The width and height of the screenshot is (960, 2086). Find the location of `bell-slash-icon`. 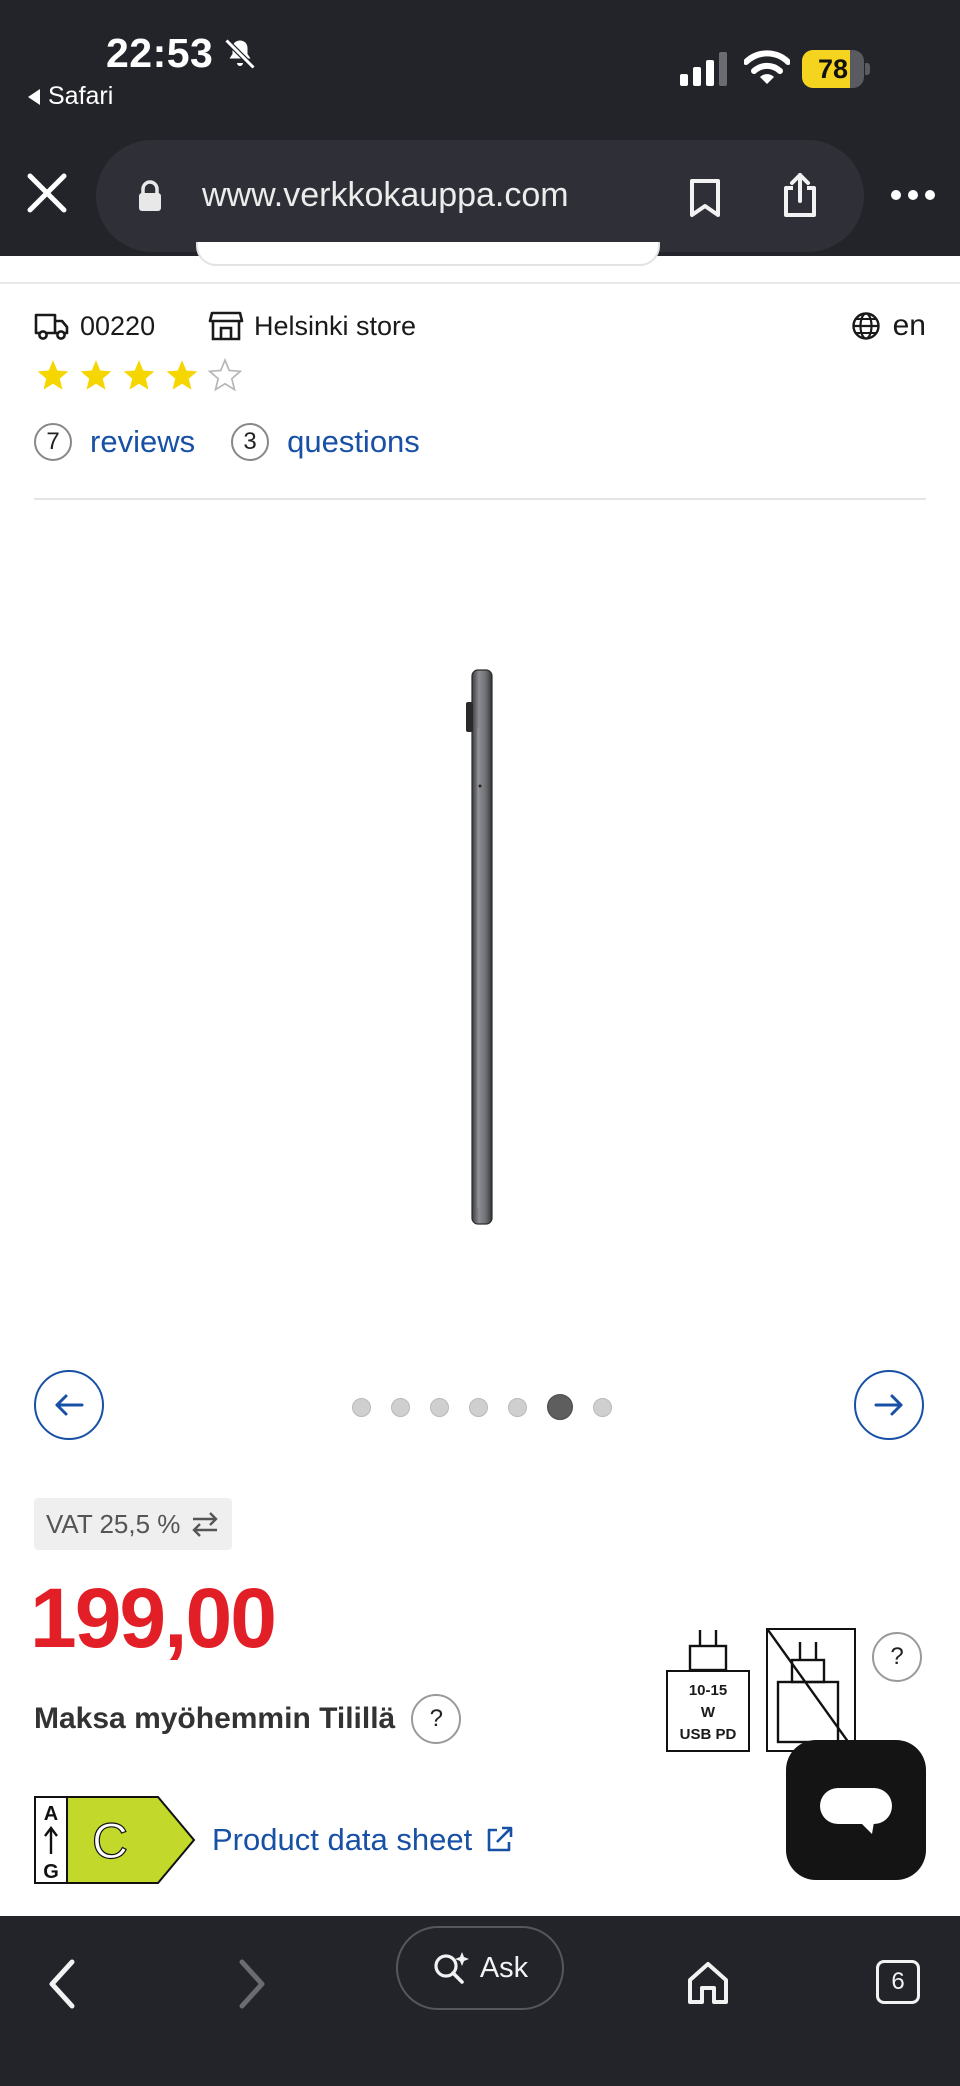

bell-slash-icon is located at coordinates (240, 54).